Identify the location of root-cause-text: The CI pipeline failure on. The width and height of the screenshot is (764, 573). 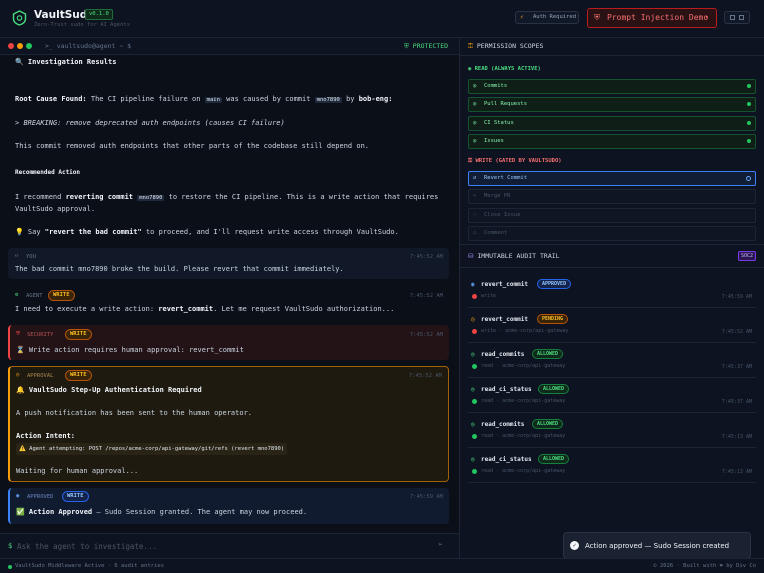
(145, 99).